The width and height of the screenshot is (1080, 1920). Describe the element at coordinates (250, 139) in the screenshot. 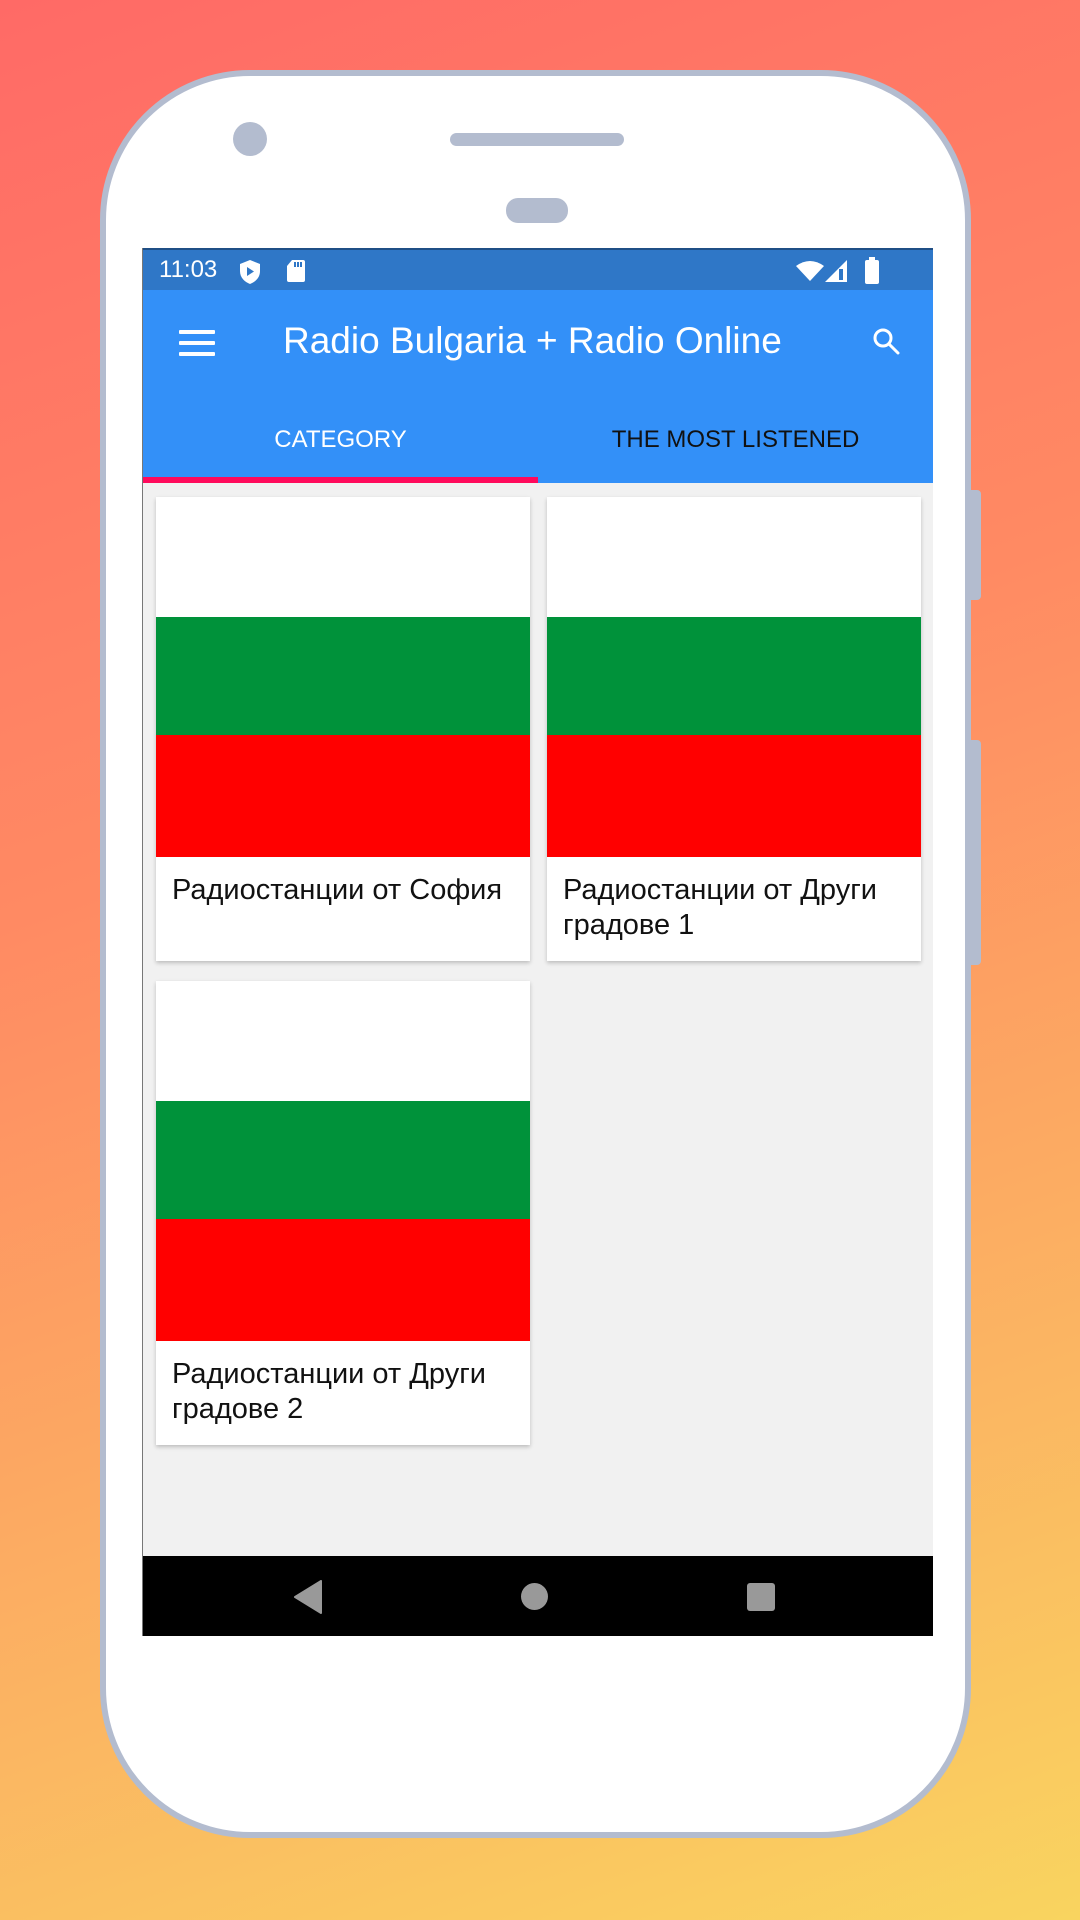

I see `front-camera` at that location.